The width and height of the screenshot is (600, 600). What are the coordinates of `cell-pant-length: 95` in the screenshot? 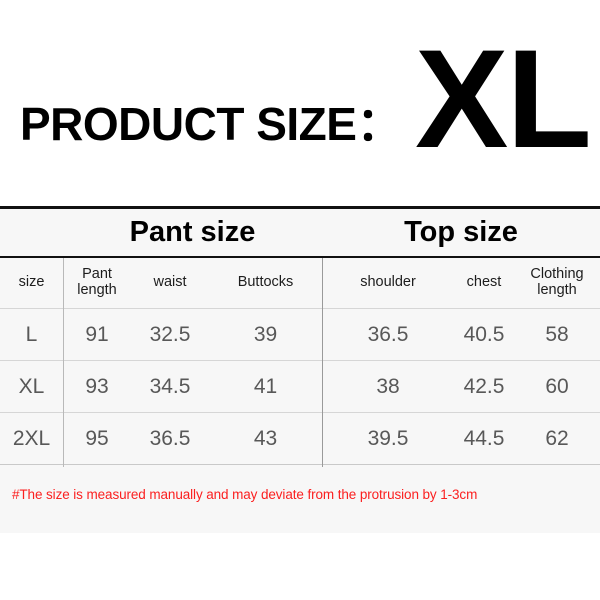 It's located at (97, 438).